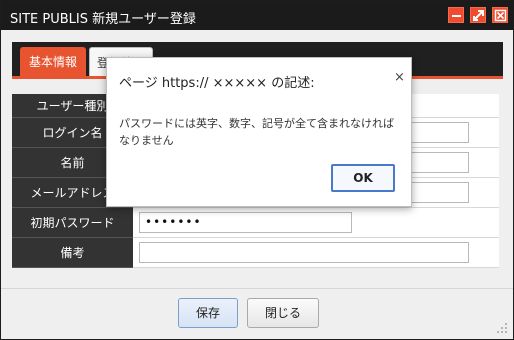 The image size is (514, 340). Describe the element at coordinates (283, 313) in the screenshot. I see `close-button: 閉じる` at that location.